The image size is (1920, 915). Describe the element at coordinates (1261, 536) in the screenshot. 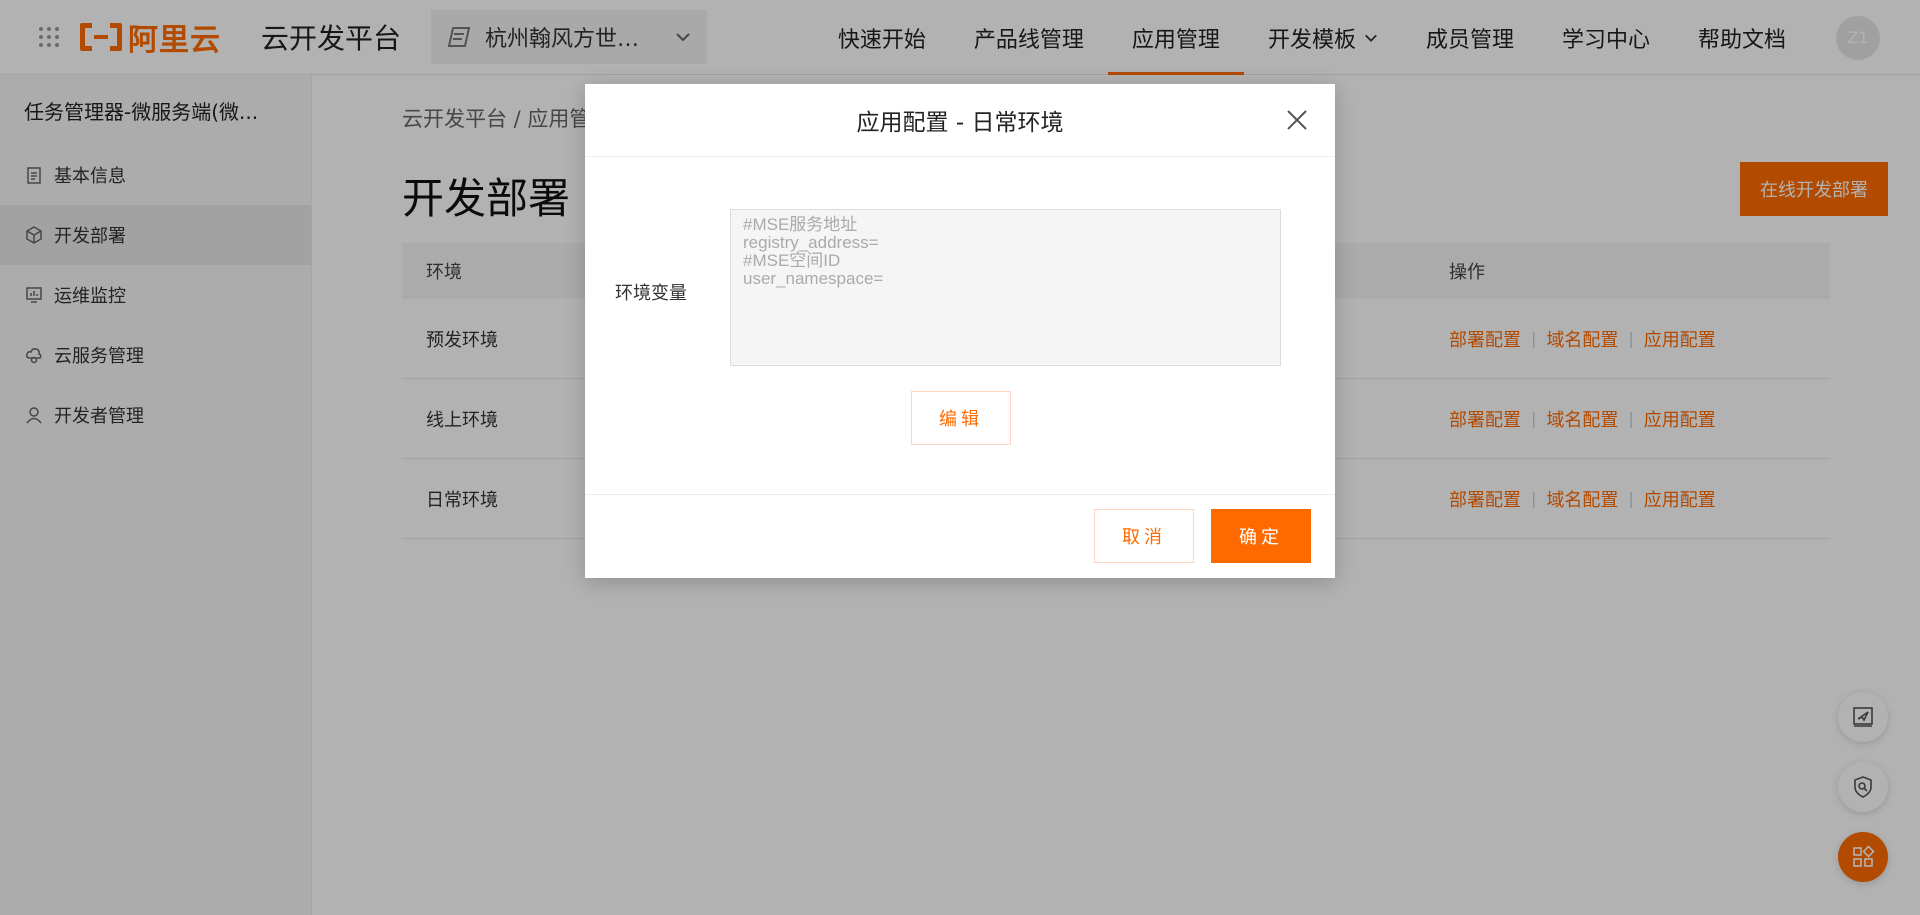

I see `confirm-button: 确定` at that location.